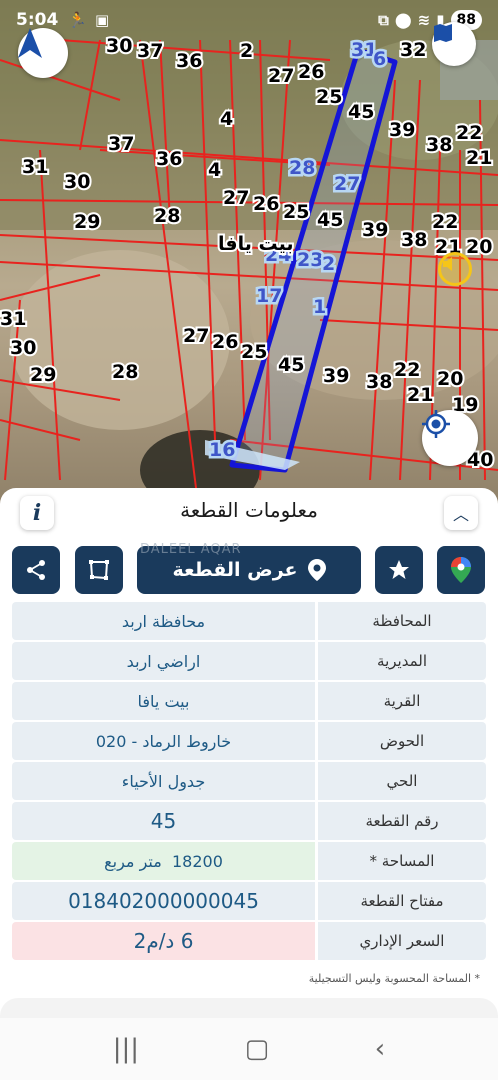  What do you see at coordinates (402, 621) in the screenshot?
I see `row-label: المحافظة` at bounding box center [402, 621].